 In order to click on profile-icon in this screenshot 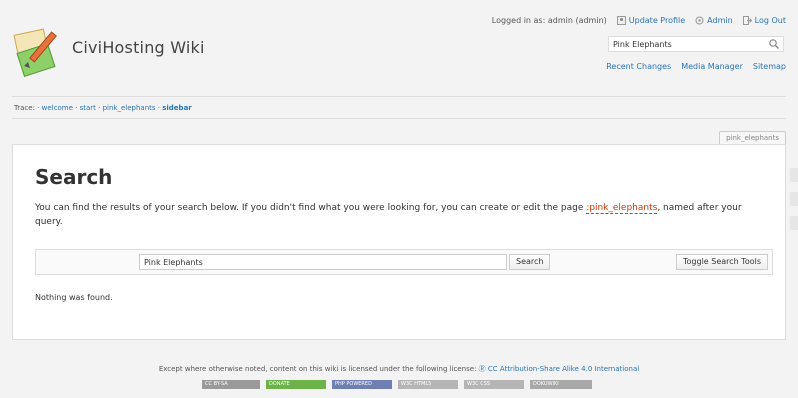, I will do `click(621, 20)`.